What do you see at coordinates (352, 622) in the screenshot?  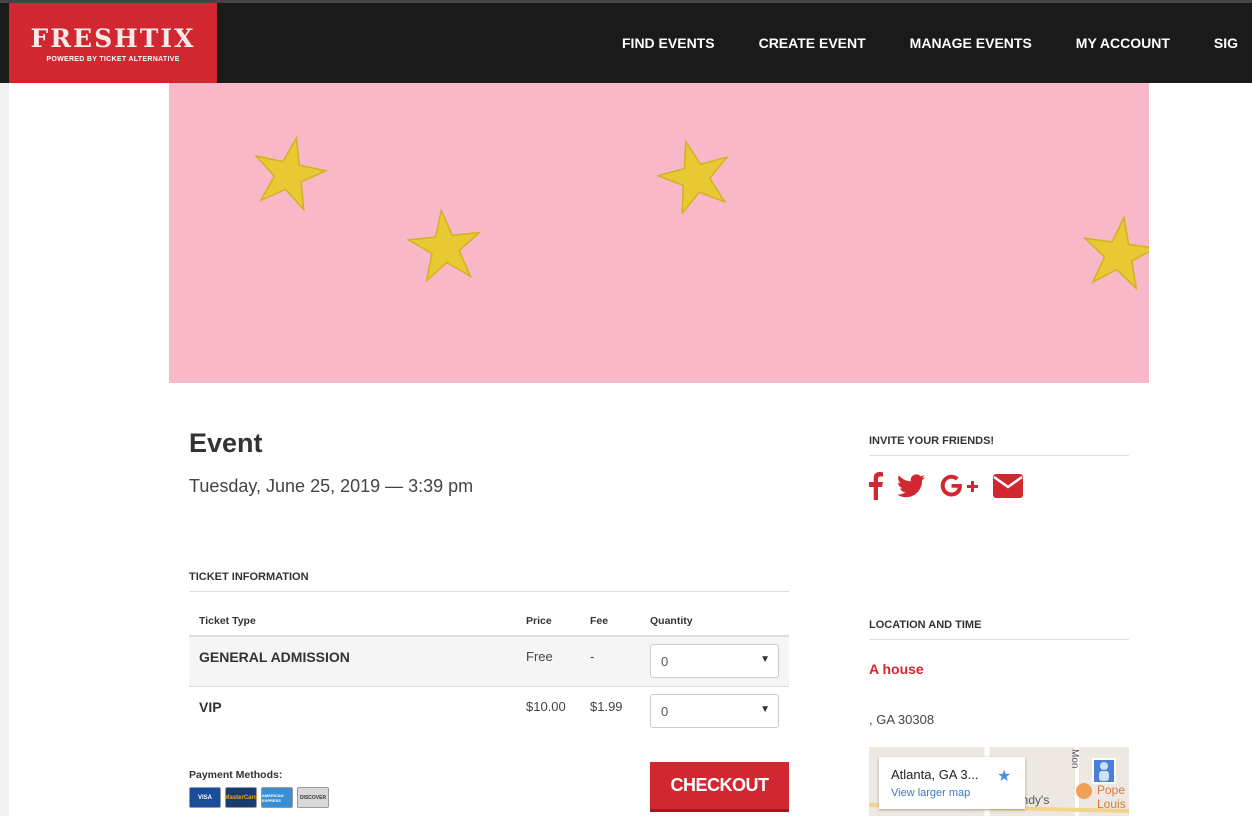 I see `column-header-ticket-type: Ticket Type` at bounding box center [352, 622].